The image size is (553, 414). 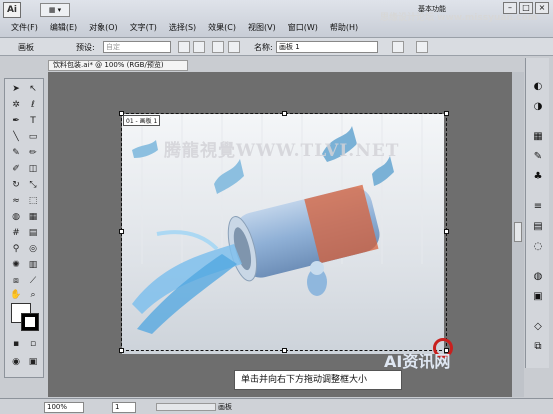 What do you see at coordinates (186, 407) in the screenshot?
I see `horizontal-scrollbar` at bounding box center [186, 407].